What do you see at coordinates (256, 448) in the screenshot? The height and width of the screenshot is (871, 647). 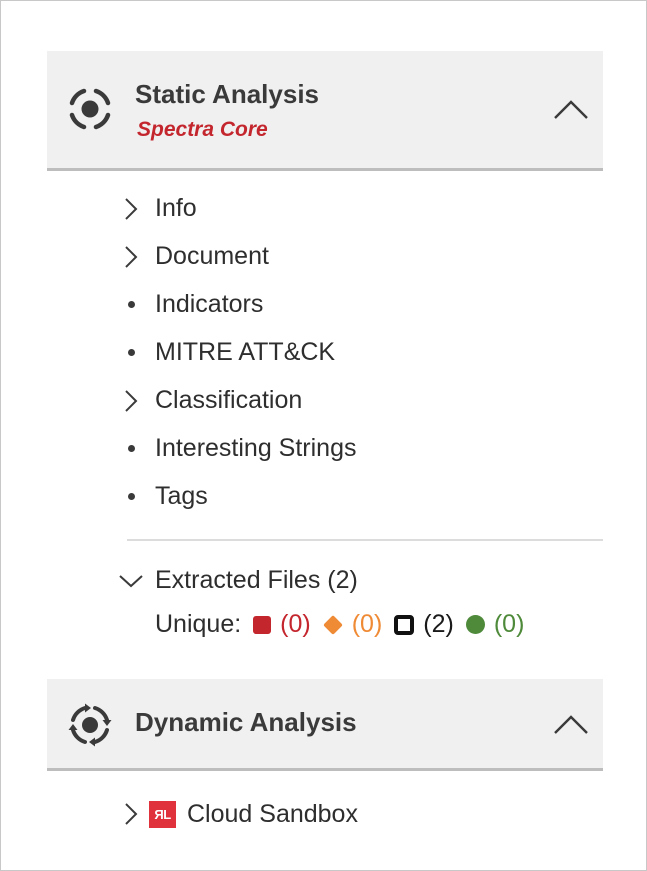 I see `nav-item-label: Interesting Strings` at bounding box center [256, 448].